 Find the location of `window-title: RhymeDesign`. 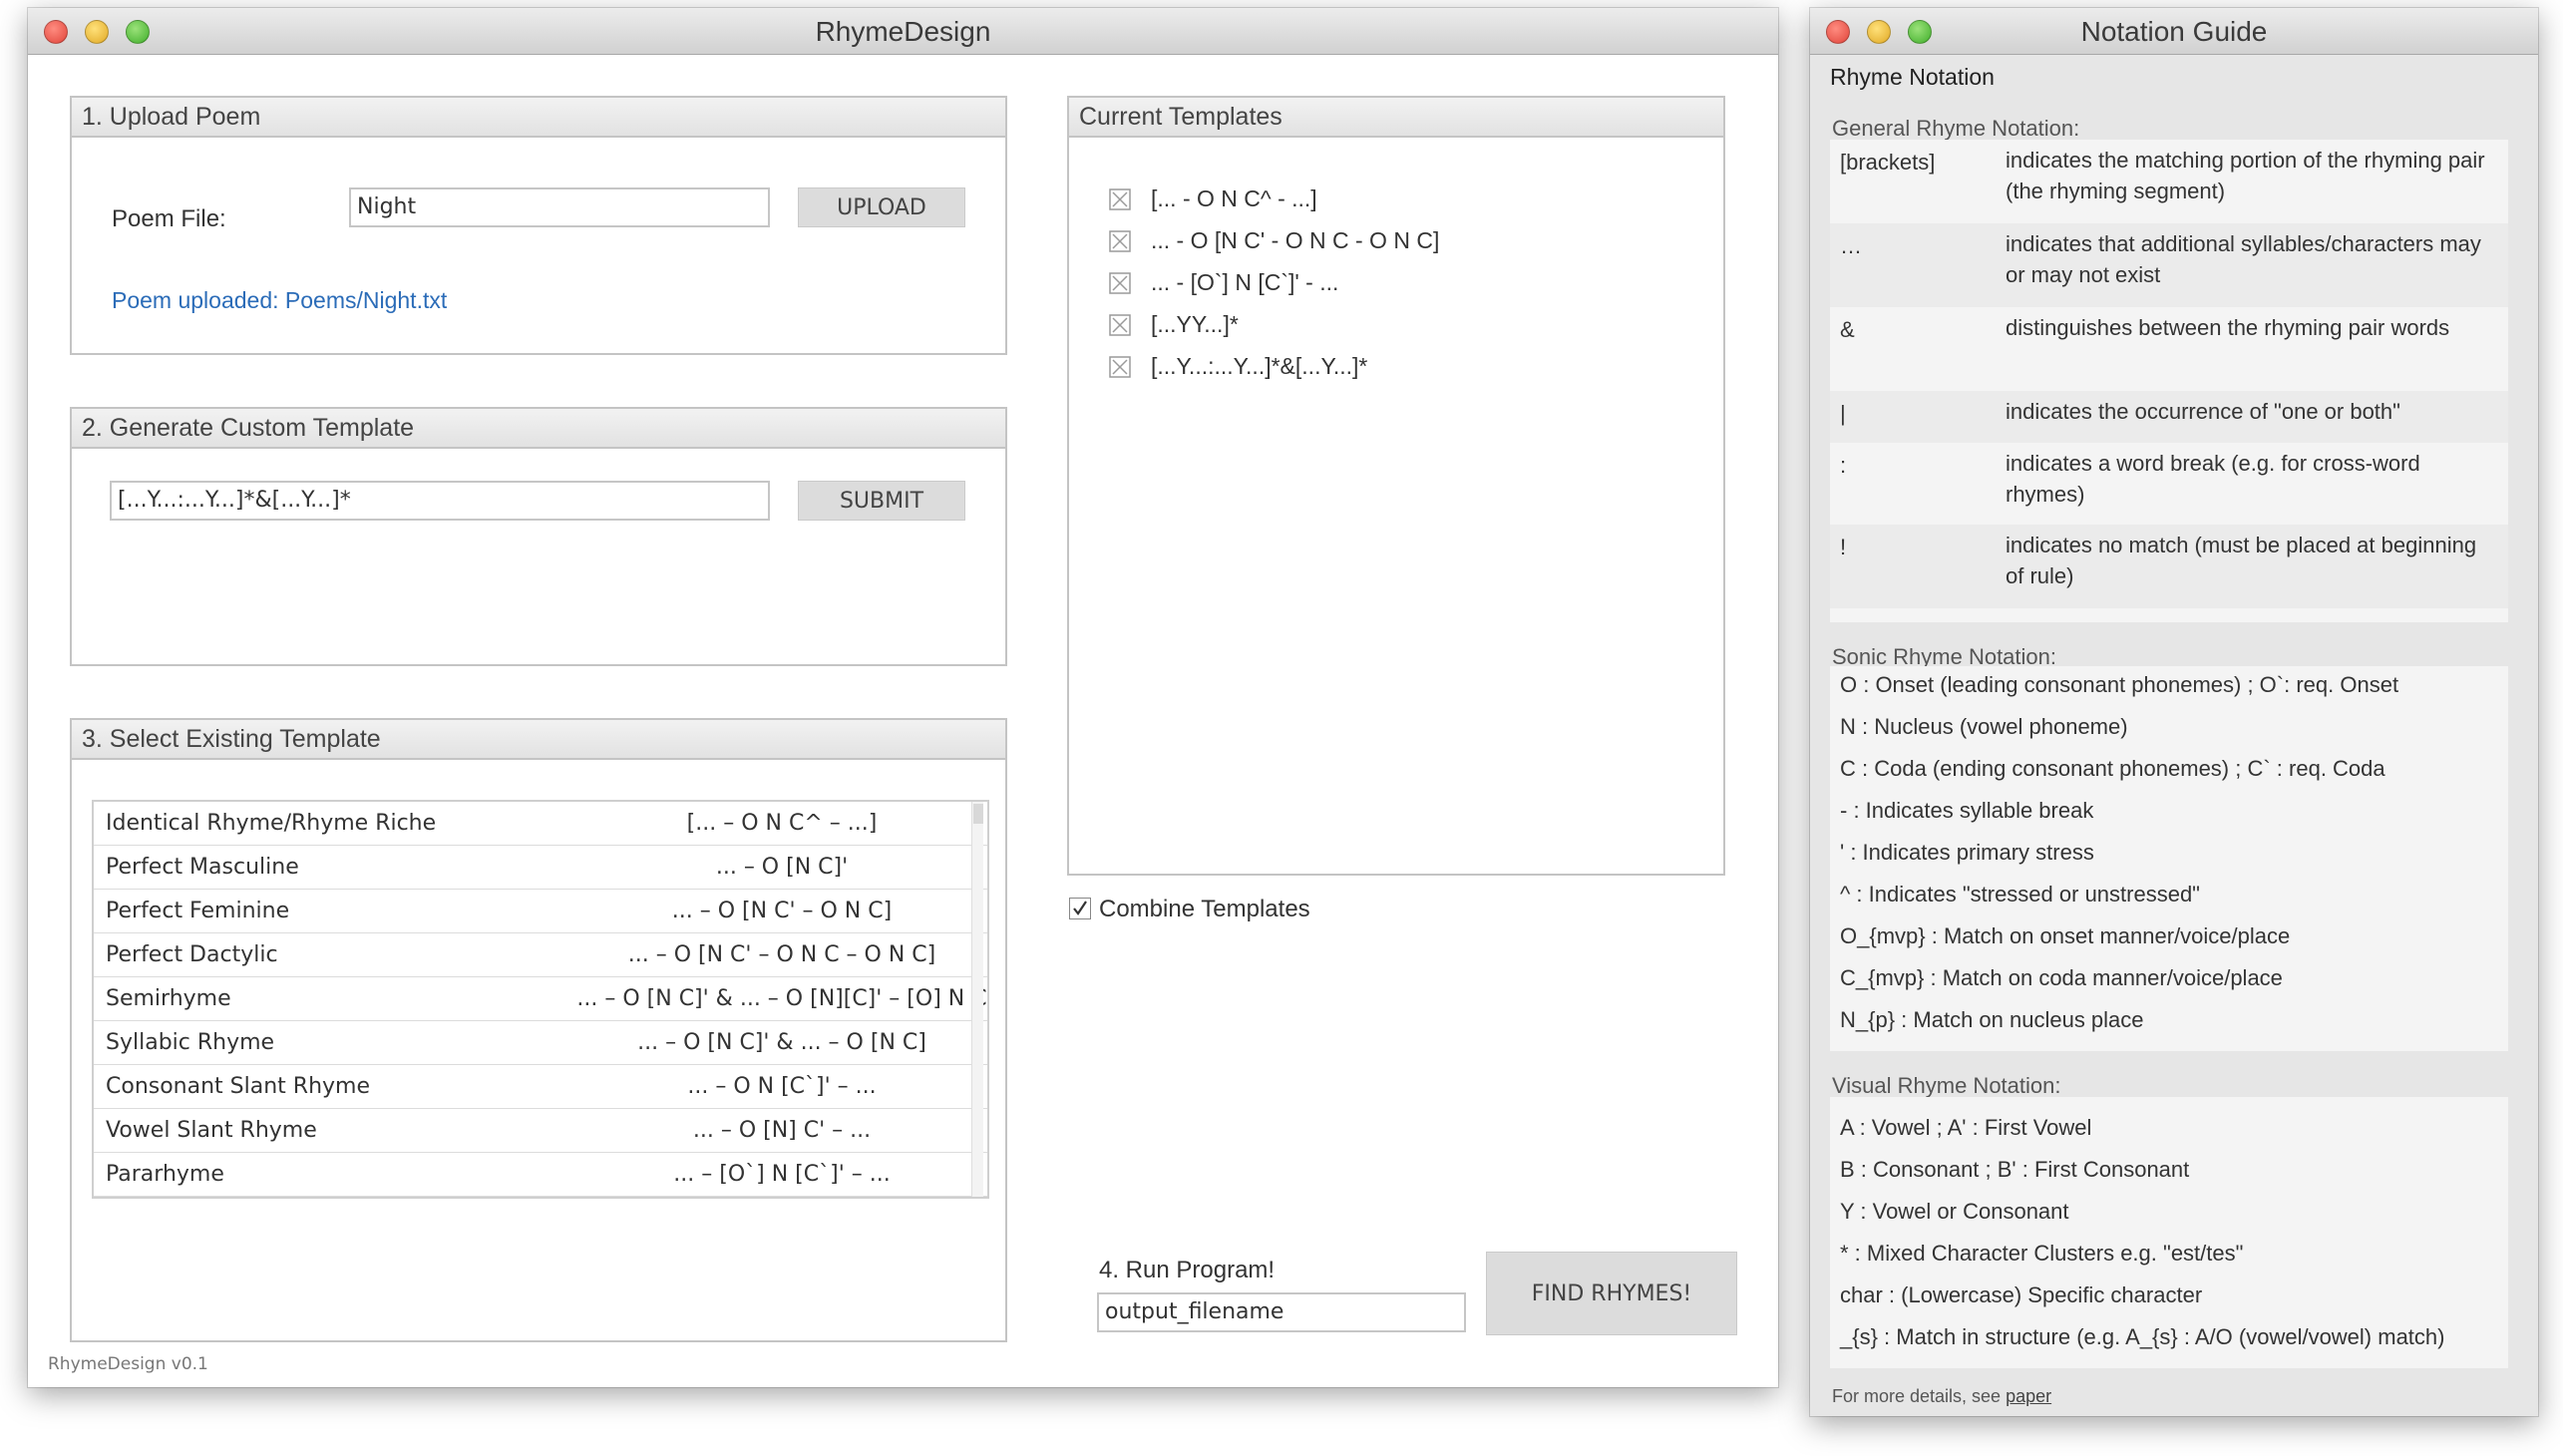

window-title: RhymeDesign is located at coordinates (903, 31).